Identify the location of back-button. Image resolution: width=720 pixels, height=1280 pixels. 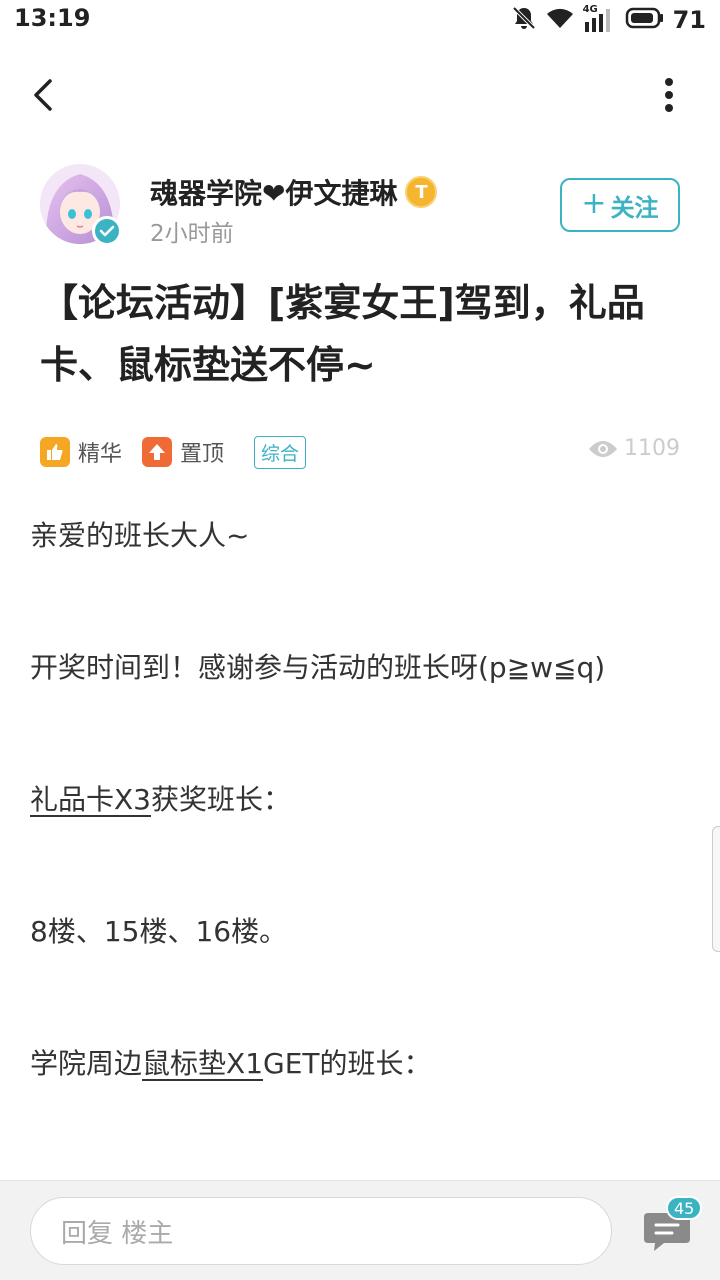
(43, 95).